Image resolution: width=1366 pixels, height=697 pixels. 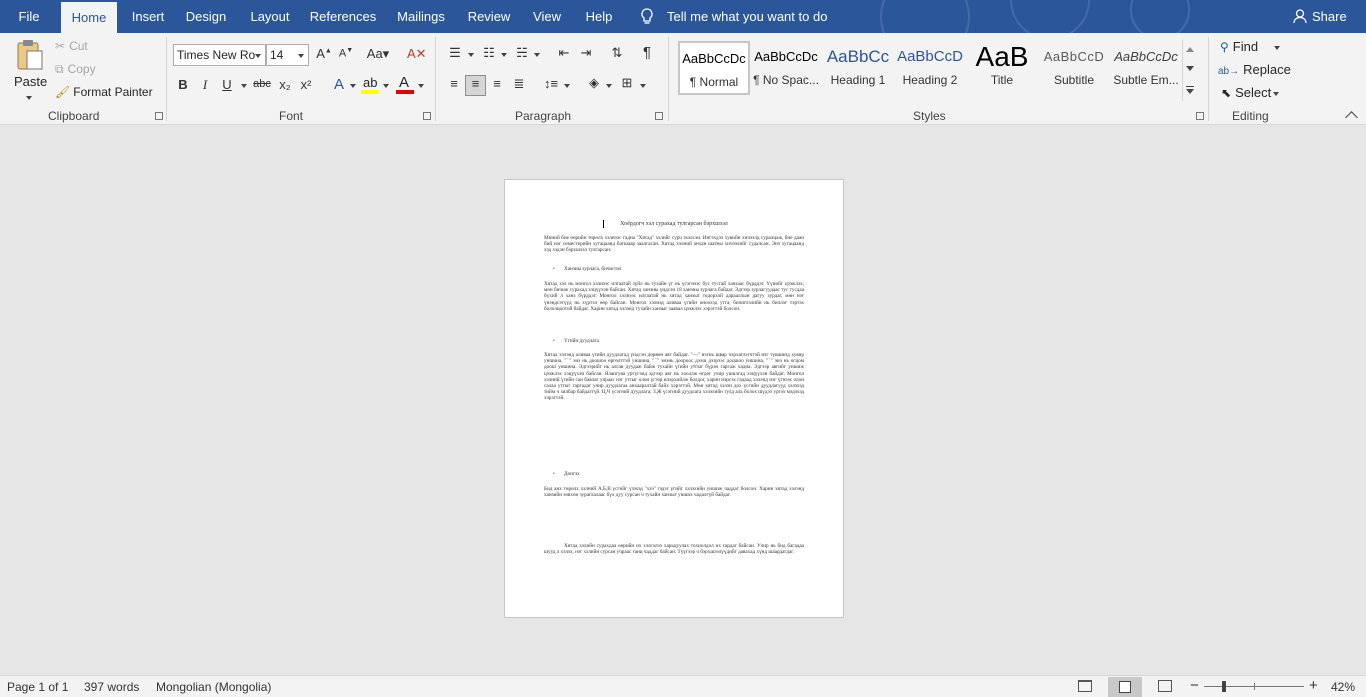 I want to click on collapse-ribbon-icon, so click(x=1351, y=117).